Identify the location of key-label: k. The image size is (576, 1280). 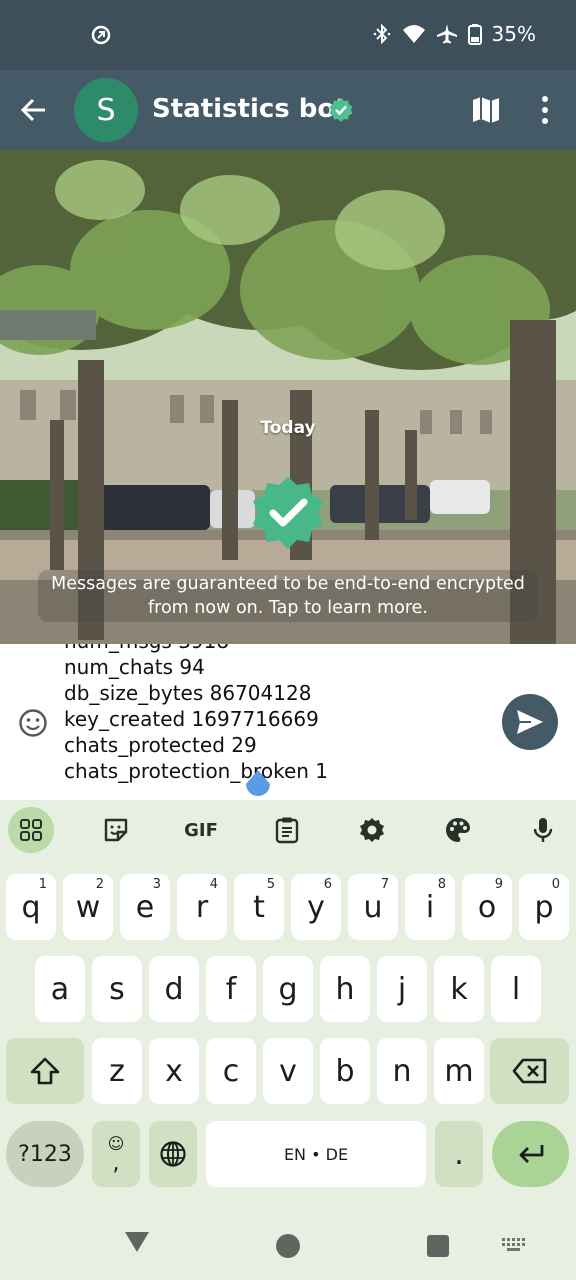
(459, 989).